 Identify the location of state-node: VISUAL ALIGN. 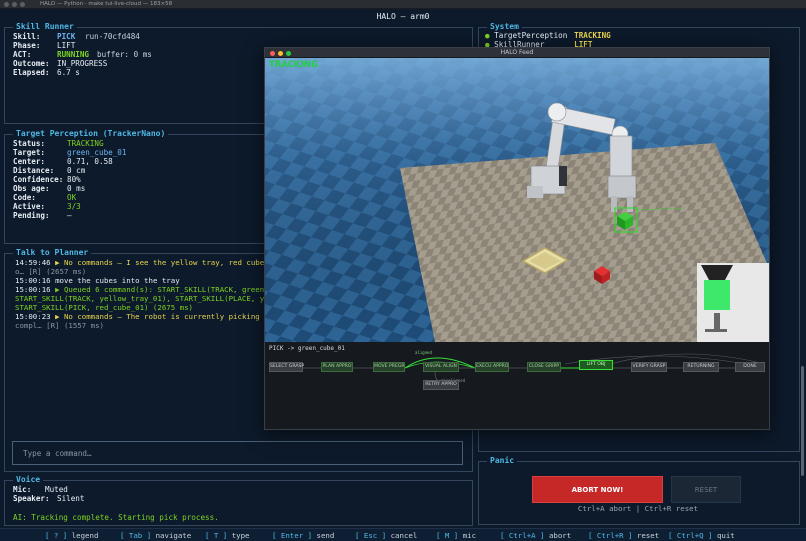
(441, 367).